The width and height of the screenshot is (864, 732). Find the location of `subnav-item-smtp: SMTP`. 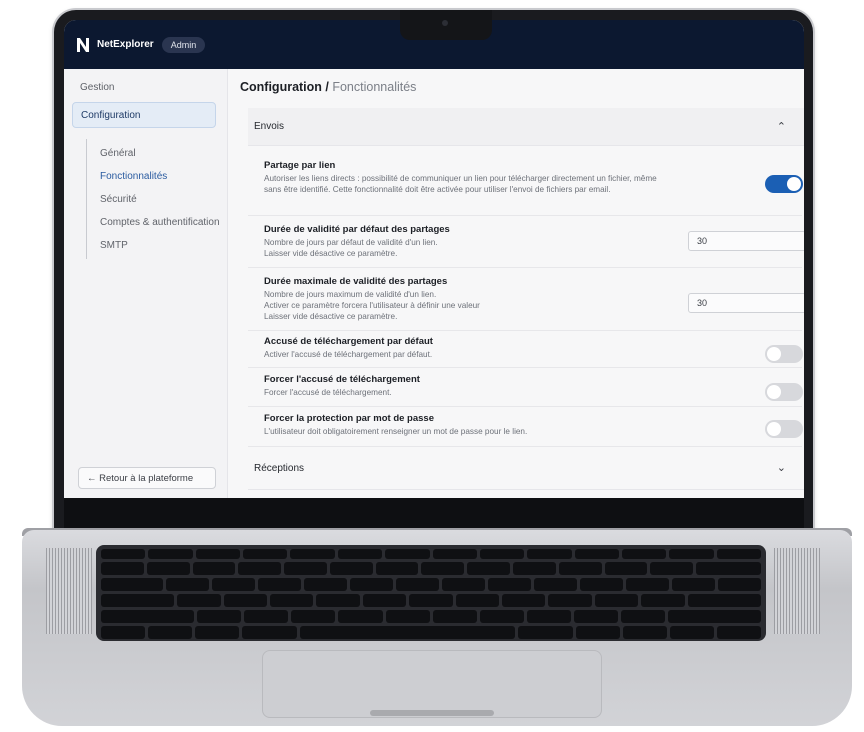

subnav-item-smtp: SMTP is located at coordinates (114, 245).